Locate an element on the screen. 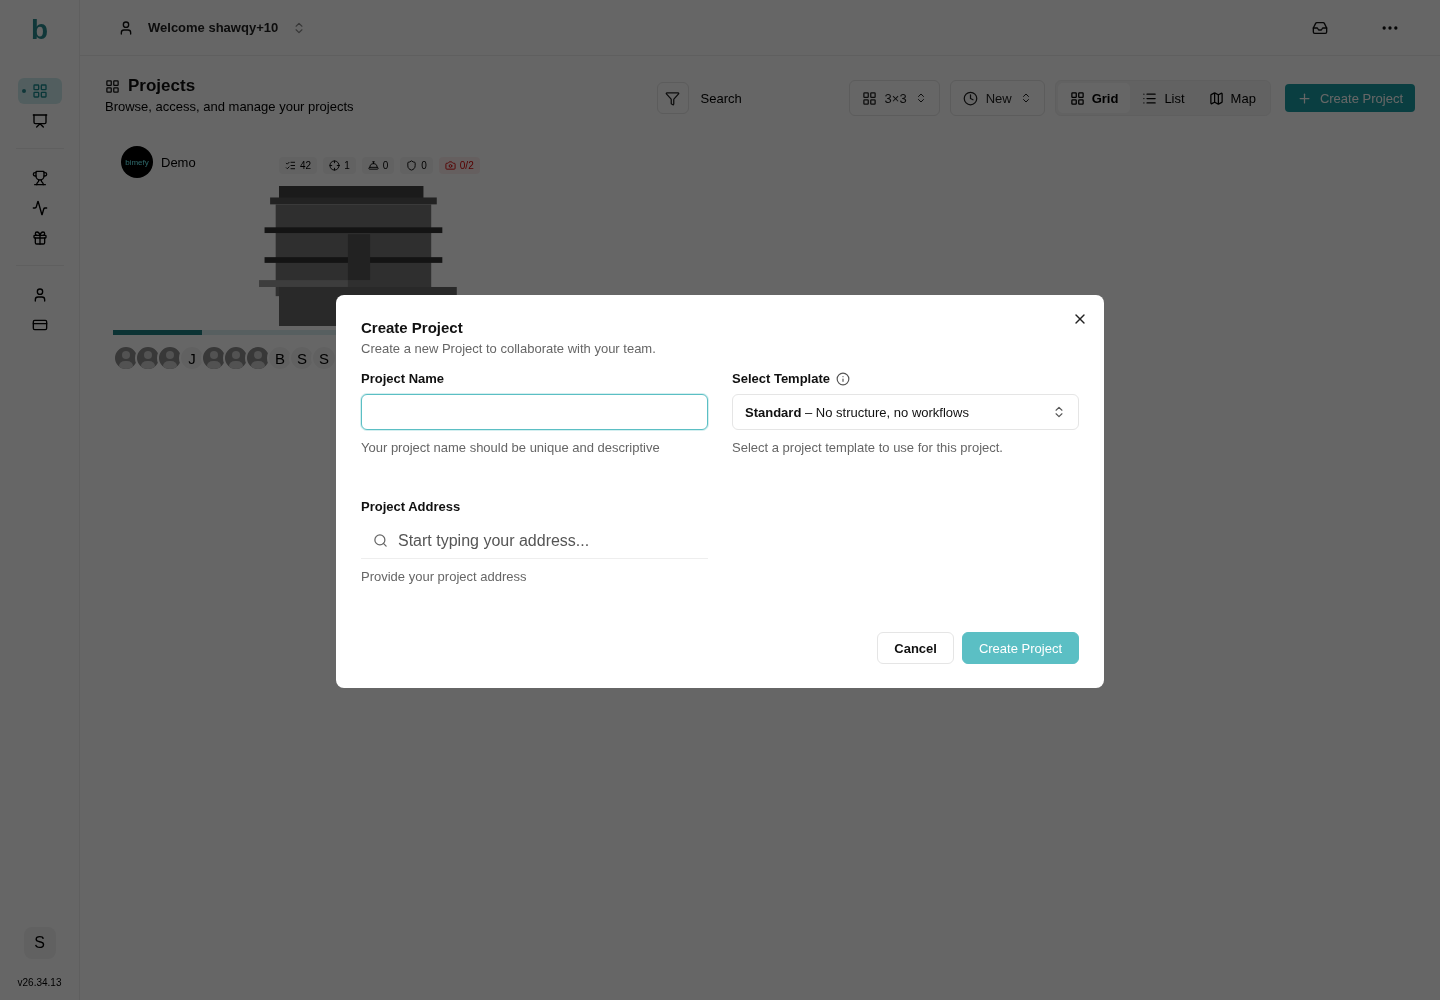  credit-card-icon is located at coordinates (39, 325).